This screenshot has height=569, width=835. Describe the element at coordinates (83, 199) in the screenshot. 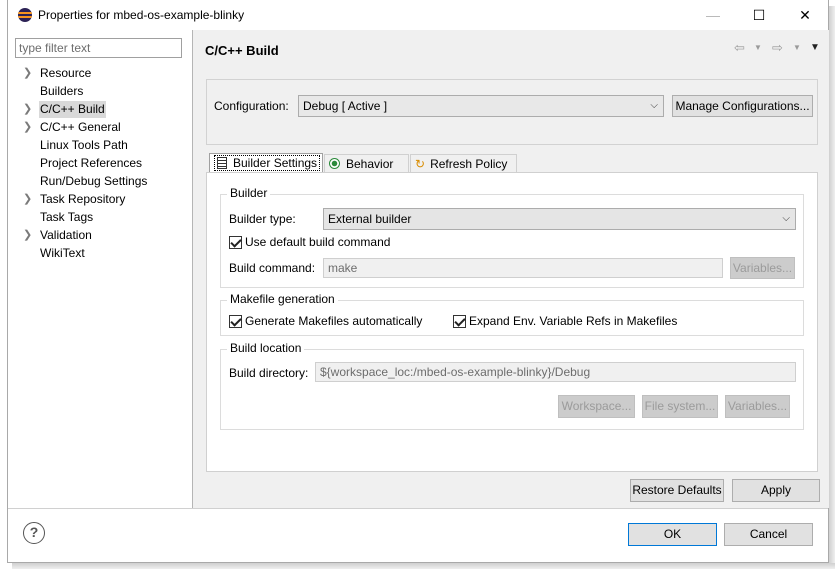

I see `tree-item-label: Task Repository` at that location.